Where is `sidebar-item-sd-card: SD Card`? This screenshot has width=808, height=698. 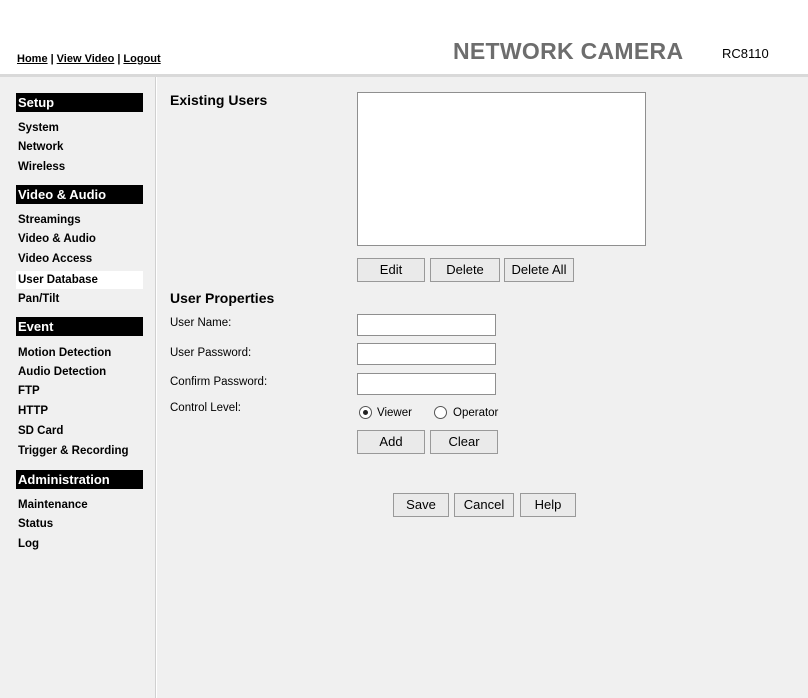
sidebar-item-sd-card: SD Card is located at coordinates (79, 431).